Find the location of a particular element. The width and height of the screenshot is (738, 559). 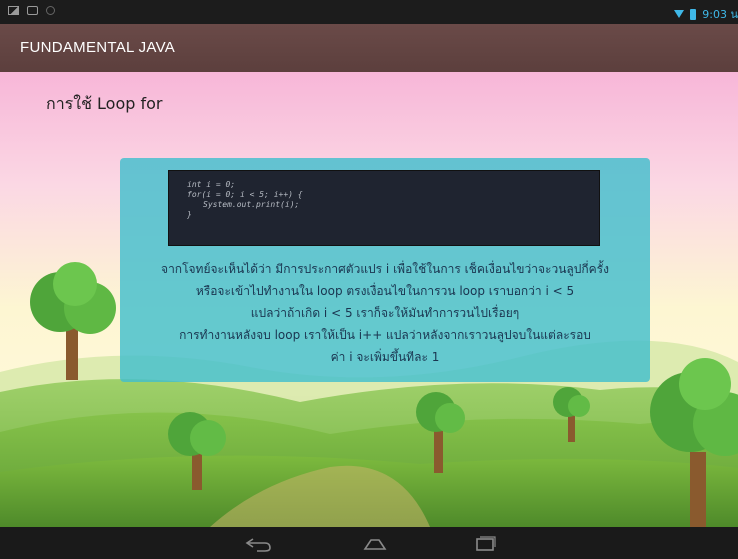

sync-icon is located at coordinates (50, 10).